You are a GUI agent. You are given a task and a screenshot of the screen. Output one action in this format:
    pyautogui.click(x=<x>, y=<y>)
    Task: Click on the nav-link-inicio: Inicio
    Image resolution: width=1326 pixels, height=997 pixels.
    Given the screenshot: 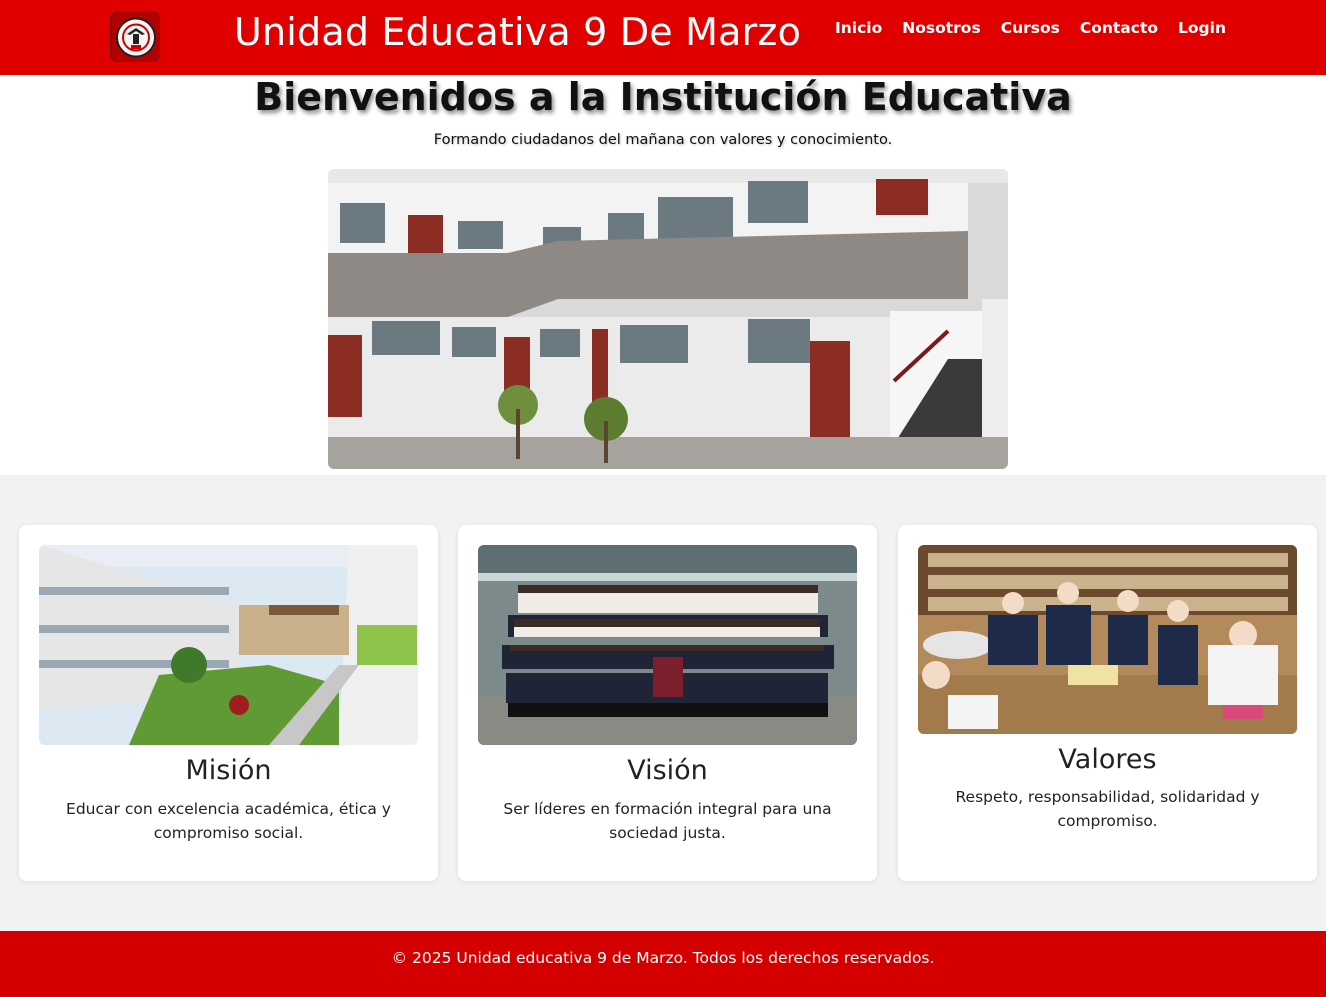 What is the action you would take?
    pyautogui.click(x=858, y=28)
    